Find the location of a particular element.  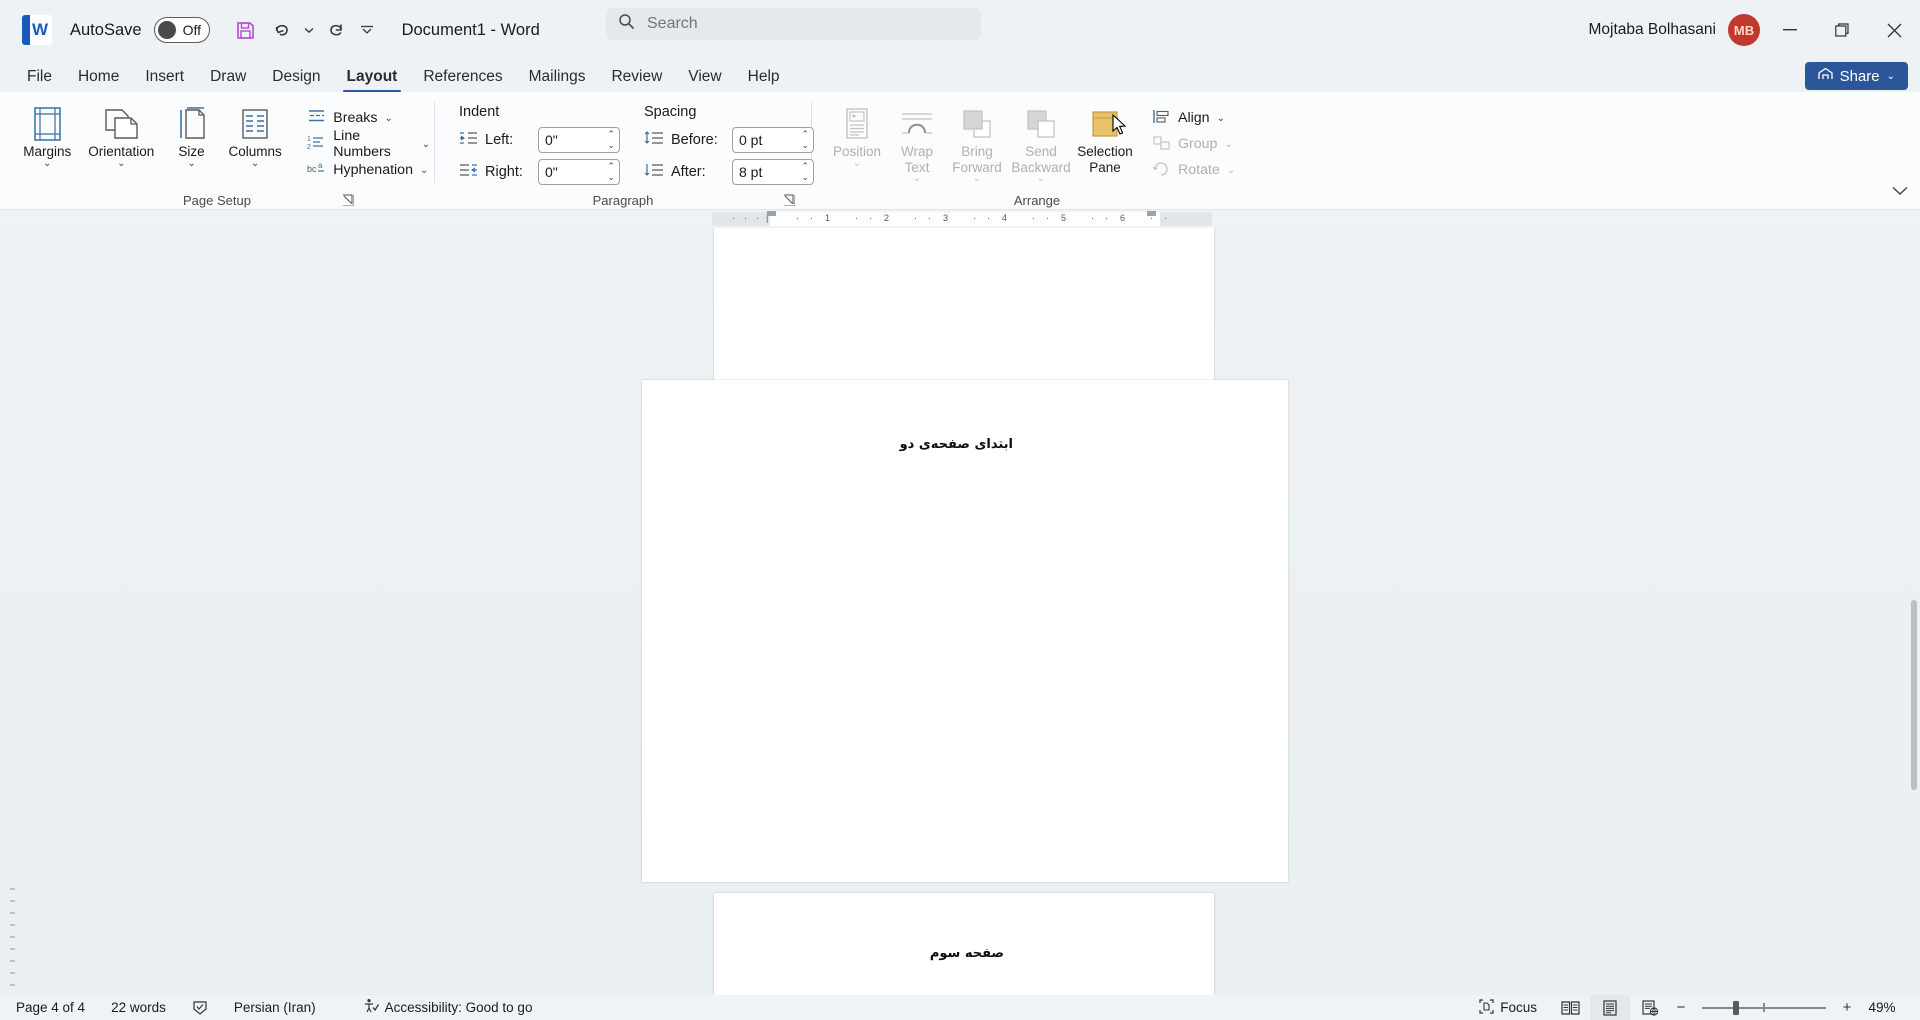

zoom-slider is located at coordinates (1764, 1007).